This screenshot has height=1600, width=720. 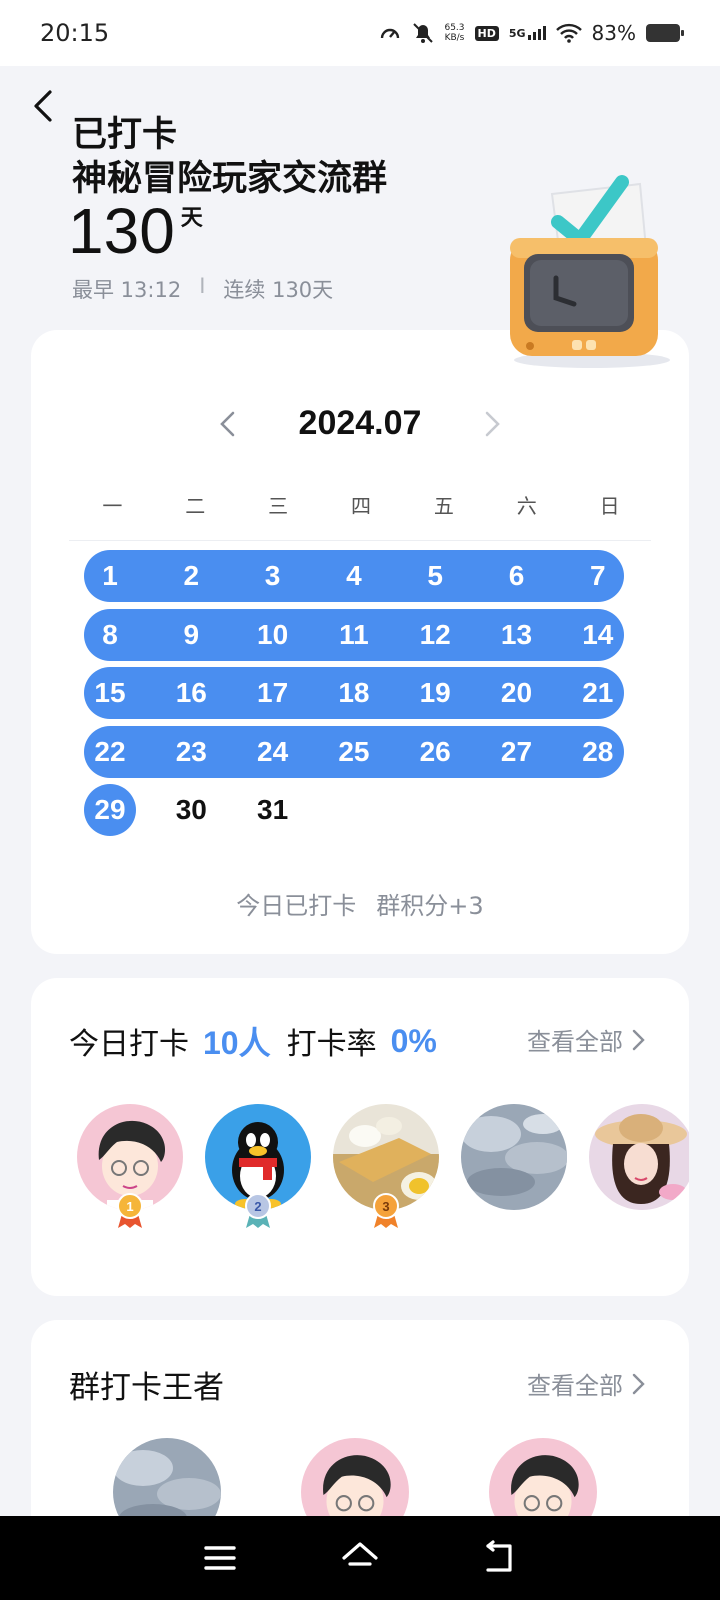 I want to click on rate-label: 打卡率, so click(x=331, y=1044).